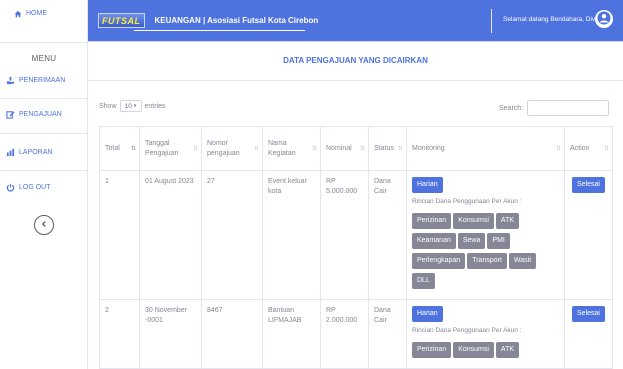  What do you see at coordinates (291, 235) in the screenshot?
I see `cell-kegiatan: Event keluar kota` at bounding box center [291, 235].